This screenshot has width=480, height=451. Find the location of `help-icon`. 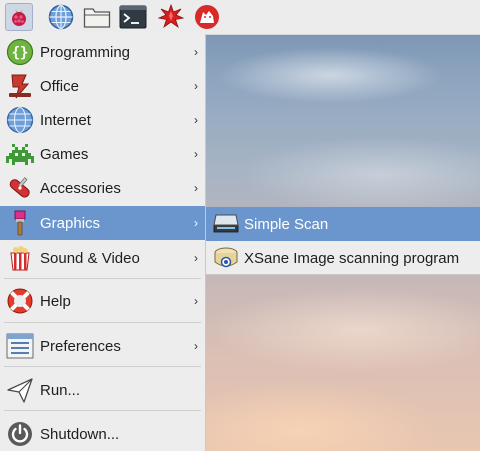

help-icon is located at coordinates (20, 301).